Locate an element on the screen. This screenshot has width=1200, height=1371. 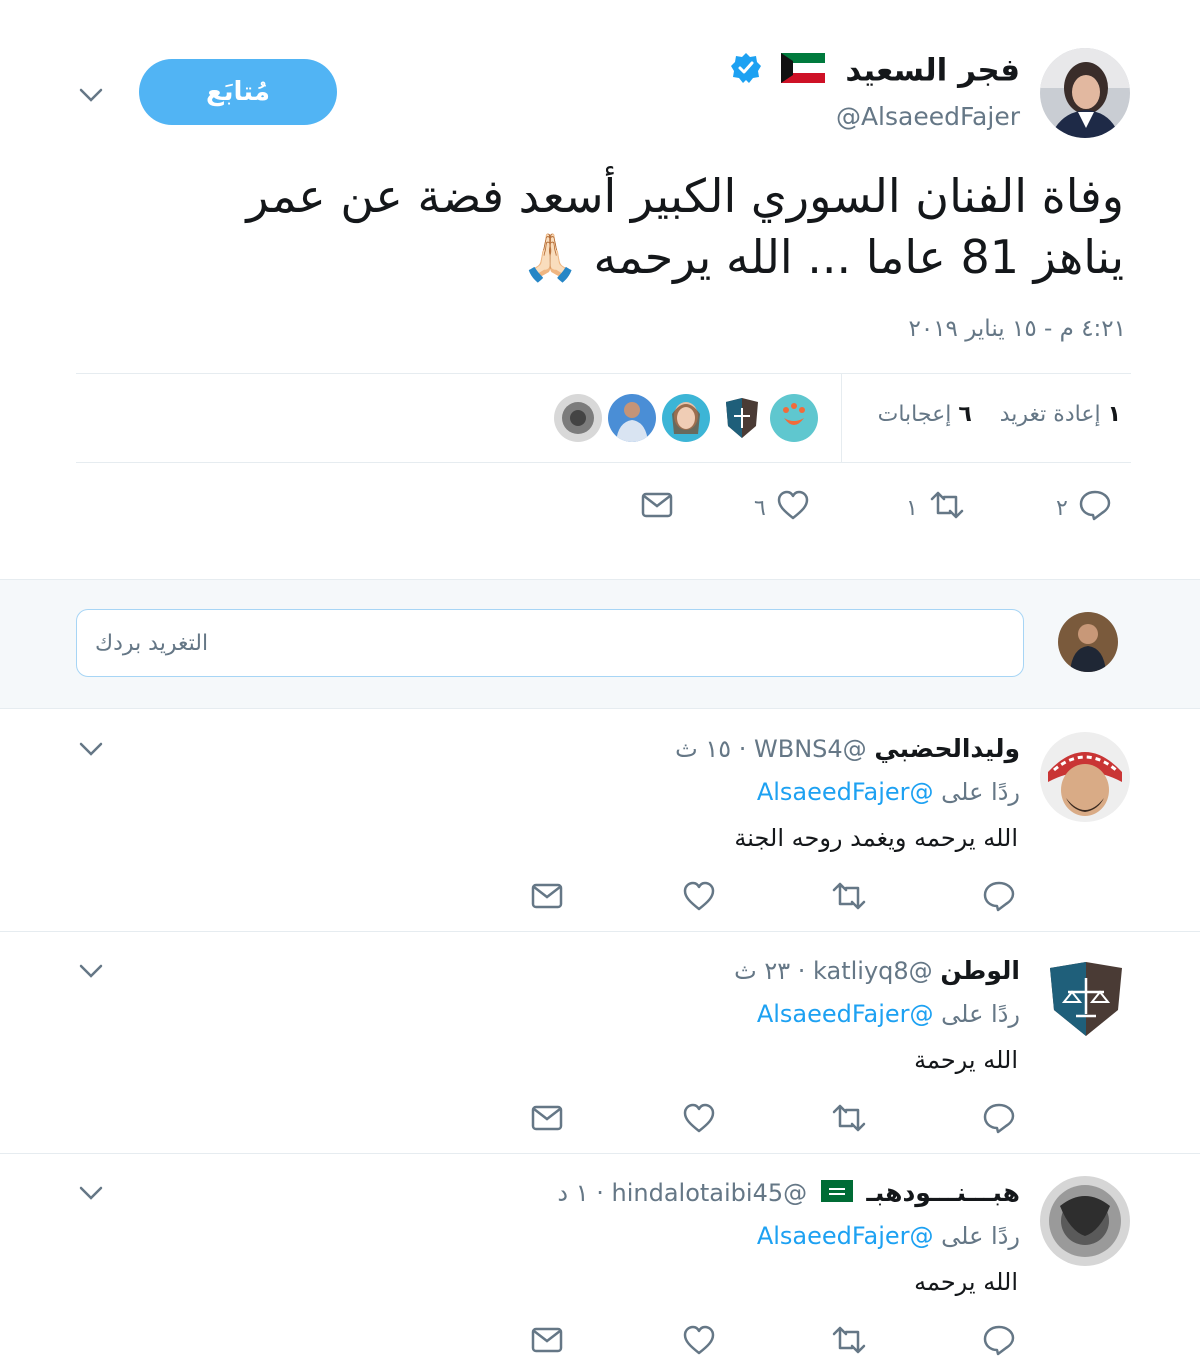
stats-counts: ١ إعادة تغريد ٦ إعجابات is located at coordinates (999, 414).